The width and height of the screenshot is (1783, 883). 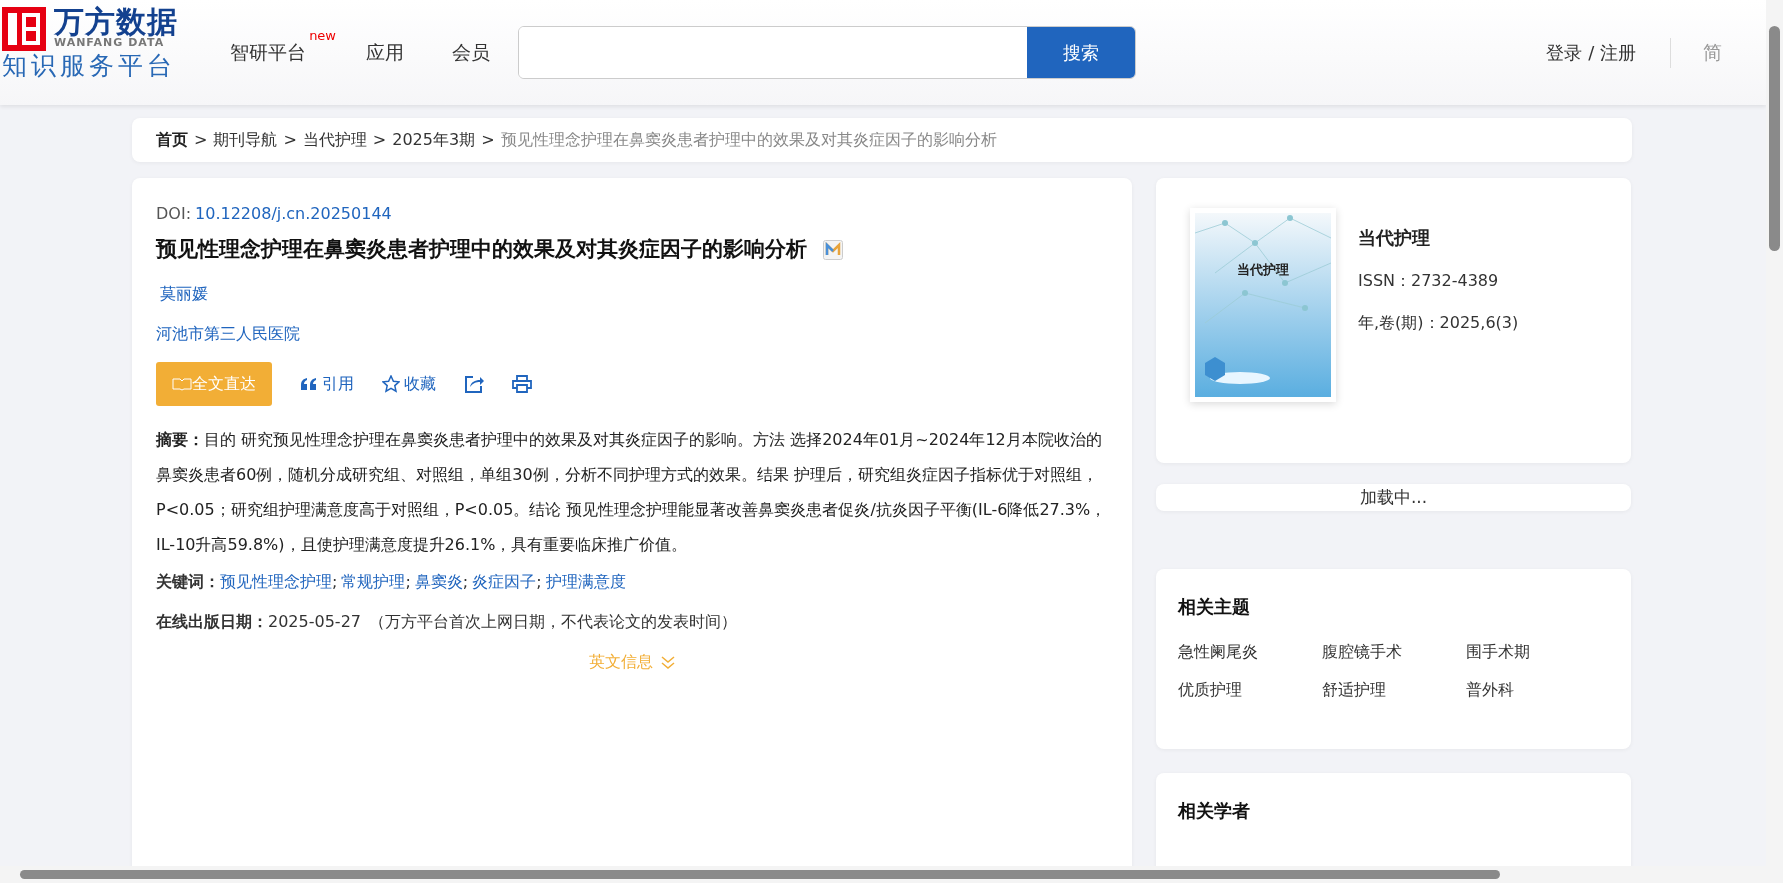 I want to click on cover-title: 当代护理, so click(x=1263, y=270).